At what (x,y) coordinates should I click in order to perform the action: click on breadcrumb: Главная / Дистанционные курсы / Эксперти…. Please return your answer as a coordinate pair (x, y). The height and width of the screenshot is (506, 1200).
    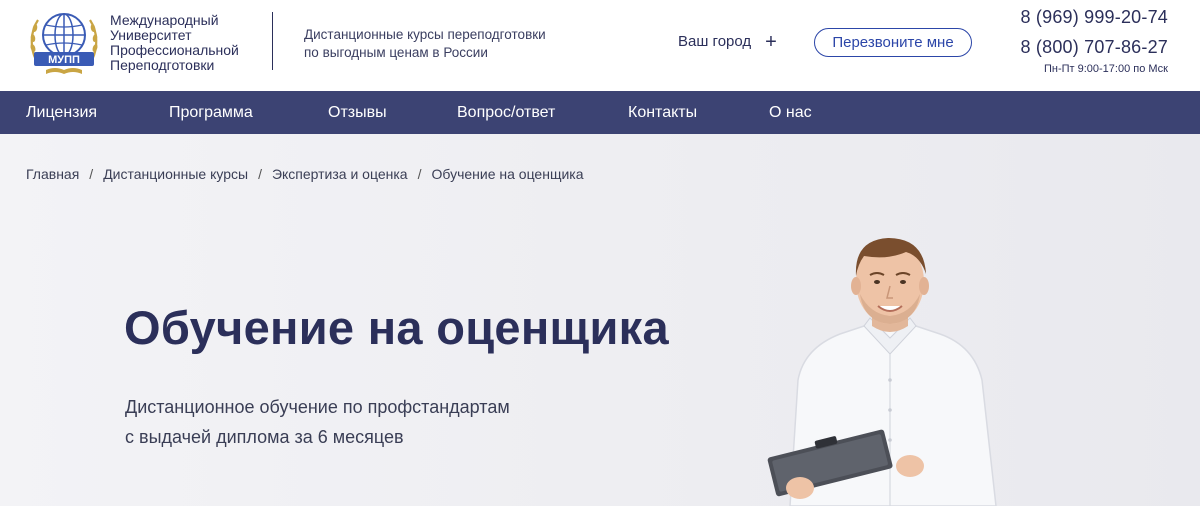
    Looking at the image, I should click on (305, 174).